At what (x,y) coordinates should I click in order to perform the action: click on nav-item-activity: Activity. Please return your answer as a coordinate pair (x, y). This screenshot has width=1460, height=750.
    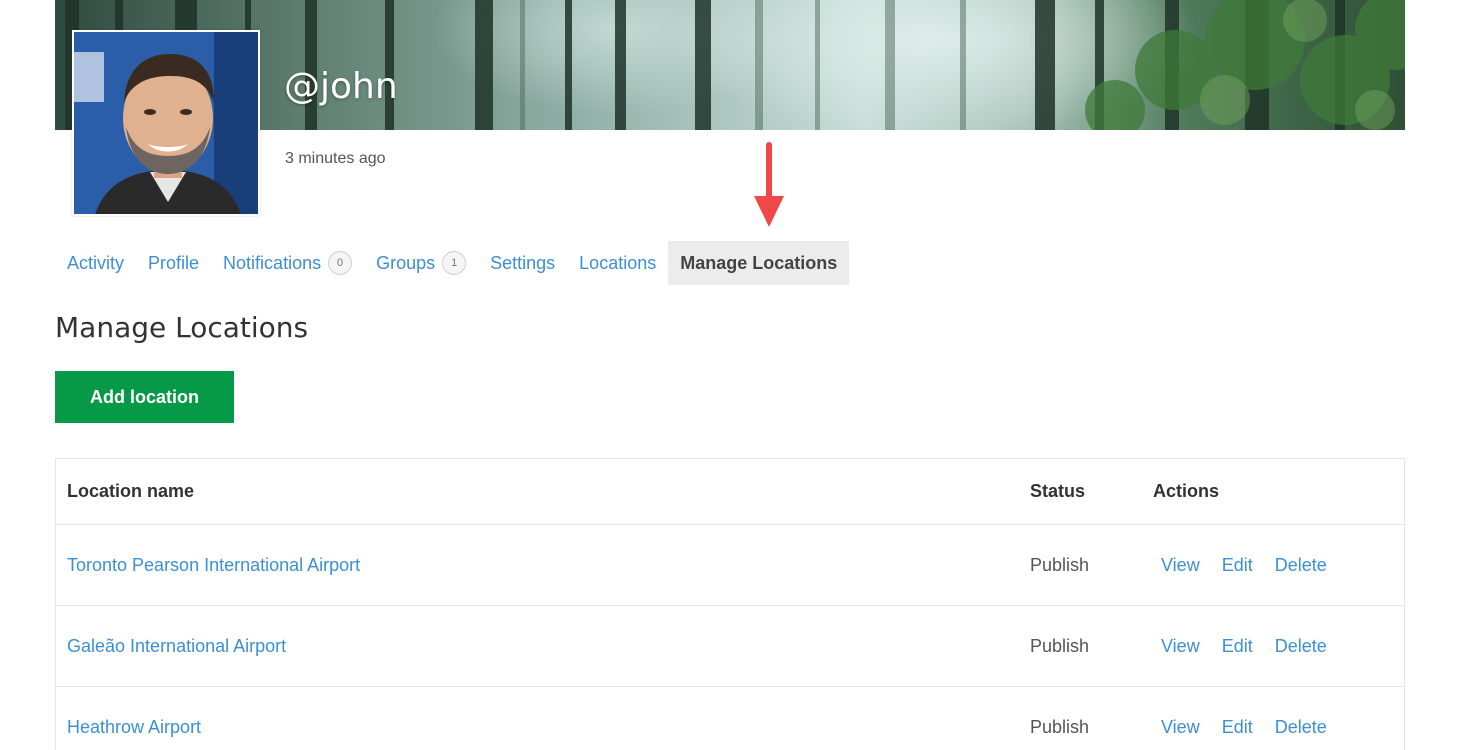
    Looking at the image, I should click on (95, 263).